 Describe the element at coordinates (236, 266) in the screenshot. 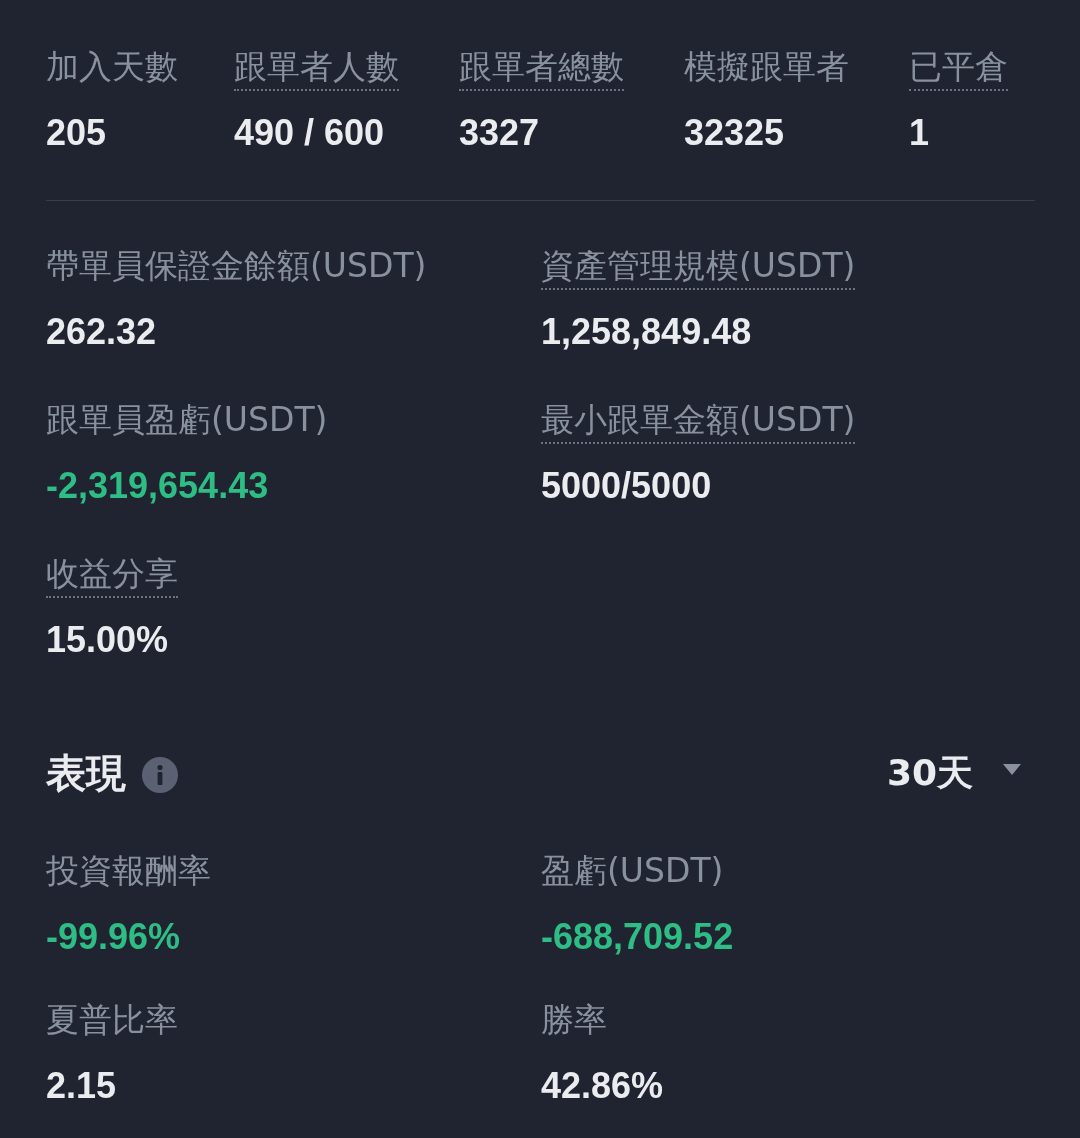

I see `stat-label: 帶單員保證金餘額(USDT)` at that location.